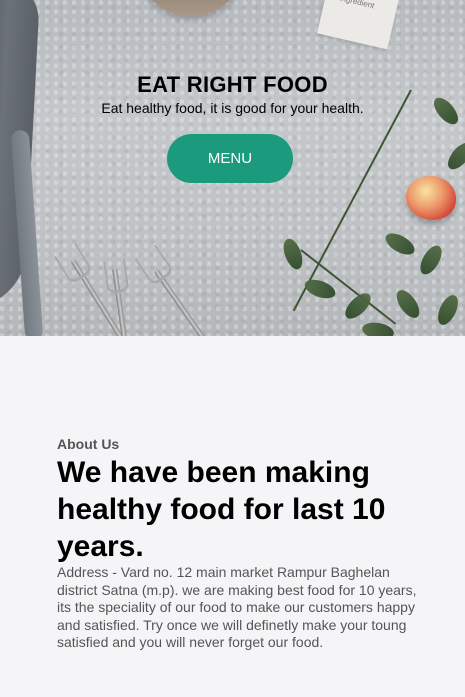  I want to click on paper-label: Ingredient, so click(357, 5).